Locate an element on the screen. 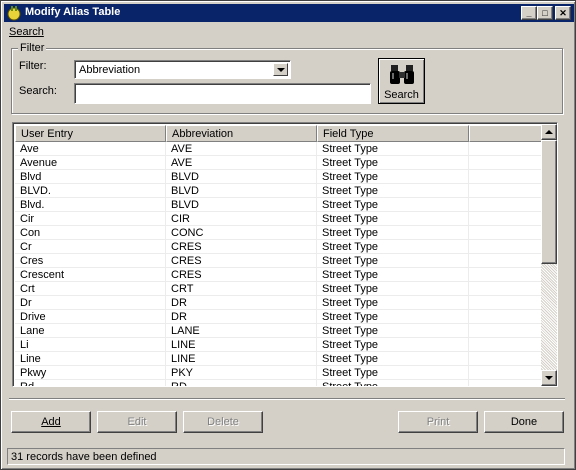 This screenshot has height=470, width=576. column-header-field-type: Field Type is located at coordinates (393, 133).